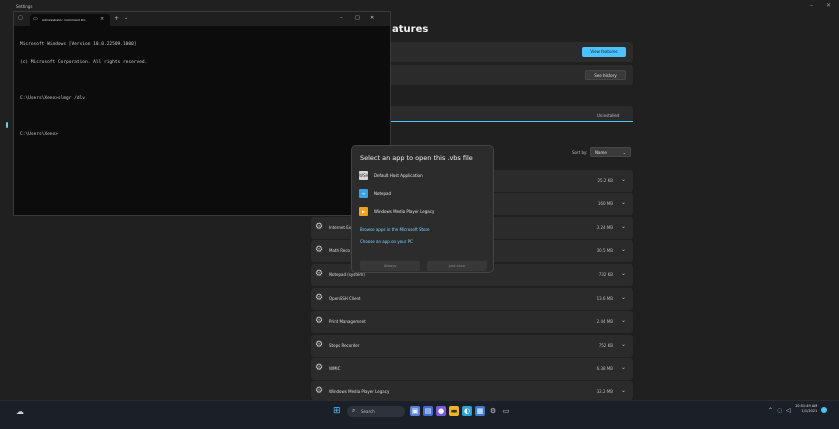 Image resolution: width=839 pixels, height=429 pixels. I want to click on edge-icon: ◐, so click(467, 411).